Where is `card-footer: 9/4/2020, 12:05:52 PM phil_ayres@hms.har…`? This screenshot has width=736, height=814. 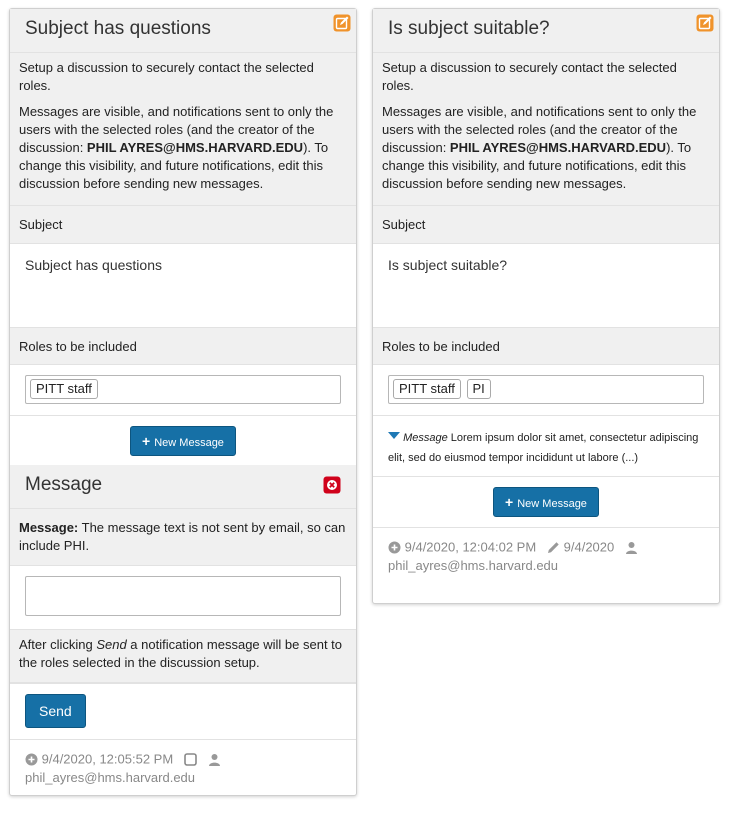 card-footer: 9/4/2020, 12:05:52 PM phil_ayres@hms.har… is located at coordinates (183, 768).